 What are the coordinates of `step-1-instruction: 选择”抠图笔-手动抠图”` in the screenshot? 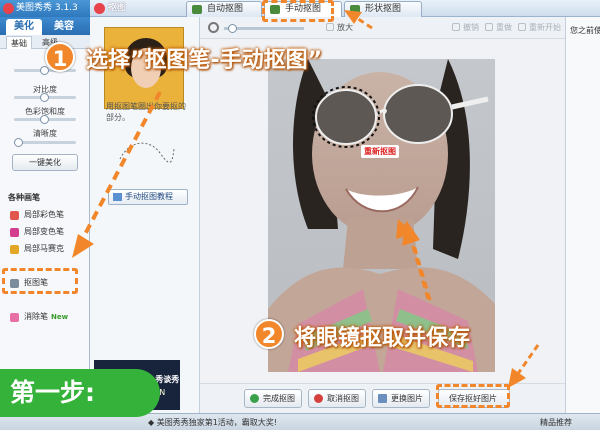 It's located at (204, 60).